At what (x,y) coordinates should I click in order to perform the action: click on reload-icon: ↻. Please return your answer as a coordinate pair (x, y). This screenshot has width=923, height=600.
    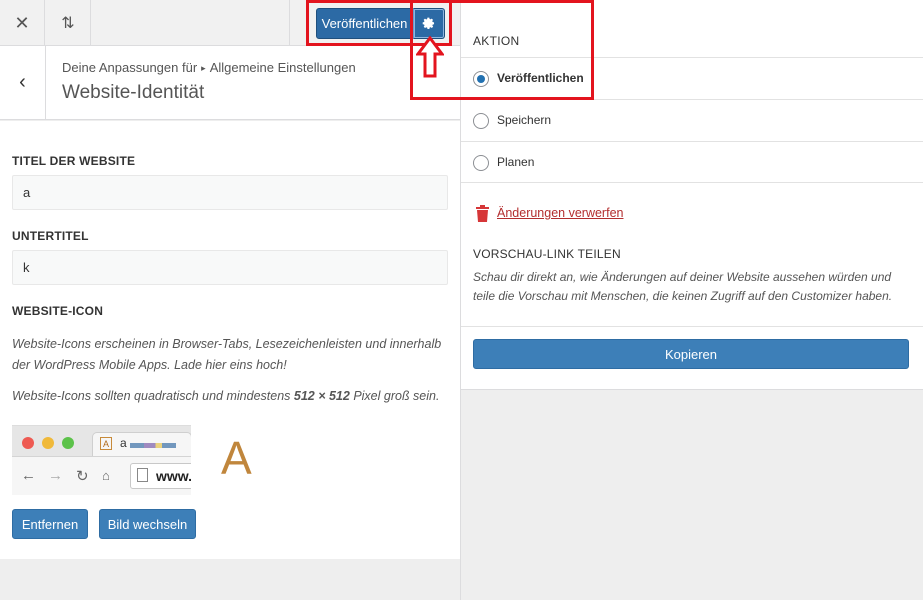
    Looking at the image, I should click on (82, 476).